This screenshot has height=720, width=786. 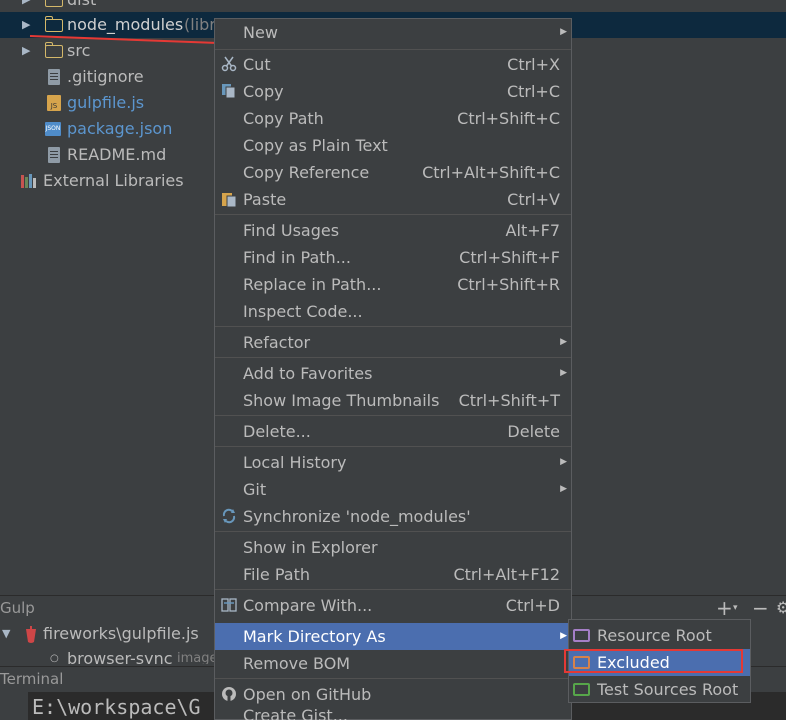 I want to click on menu-item-find-usages: Find Usages Alt+F7, so click(x=393, y=230).